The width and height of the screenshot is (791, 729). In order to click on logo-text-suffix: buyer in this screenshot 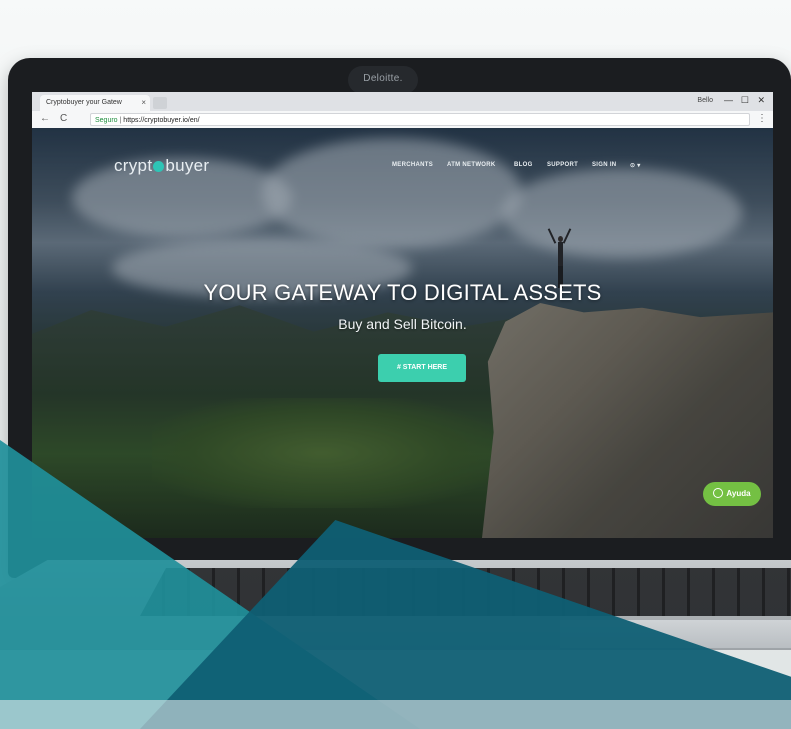, I will do `click(187, 165)`.